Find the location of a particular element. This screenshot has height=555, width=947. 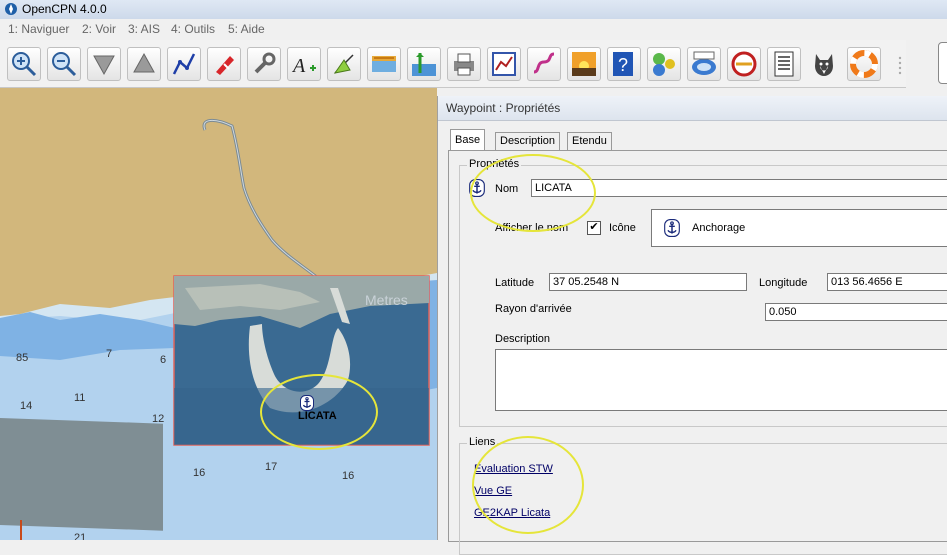

weather-icon is located at coordinates (744, 64).